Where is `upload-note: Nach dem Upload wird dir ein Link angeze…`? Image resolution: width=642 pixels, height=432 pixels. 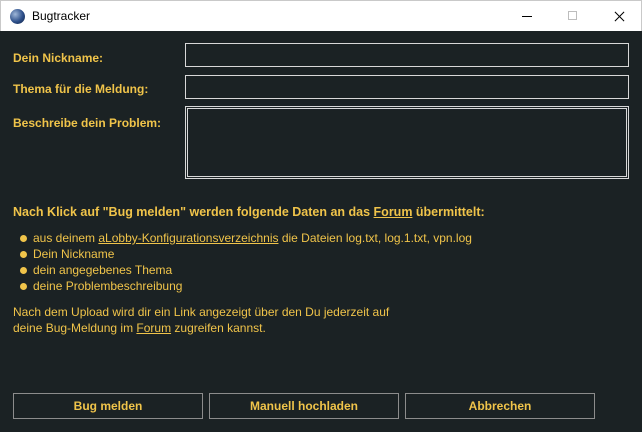
upload-note: Nach dem Upload wird dir ein Link angeze… is located at coordinates (201, 320).